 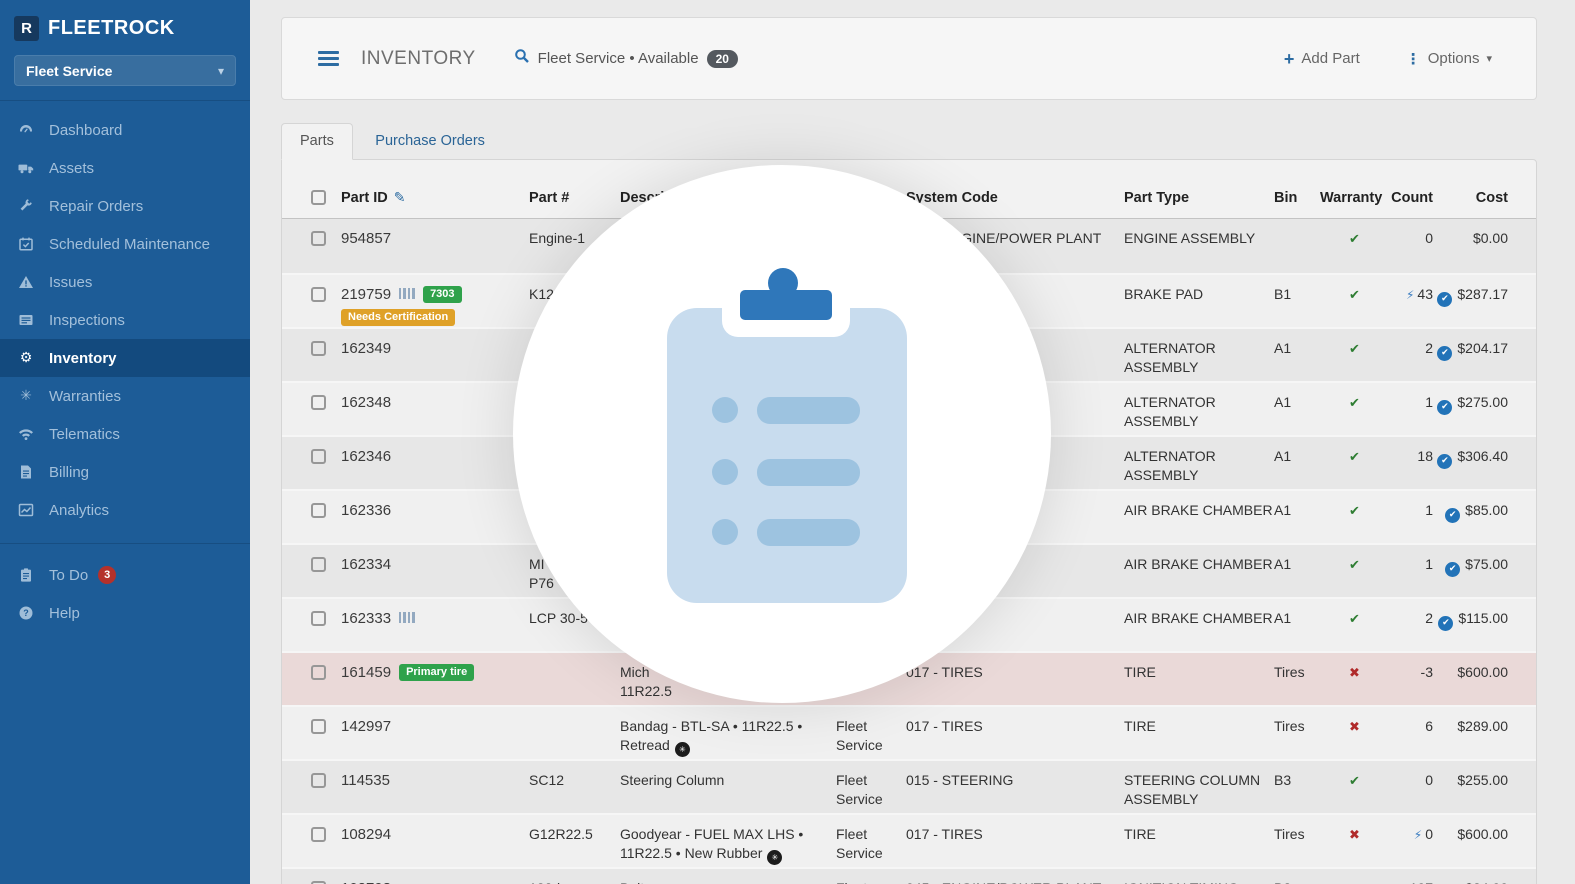 I want to click on sidebar-item-help: ? Help, so click(x=125, y=613).